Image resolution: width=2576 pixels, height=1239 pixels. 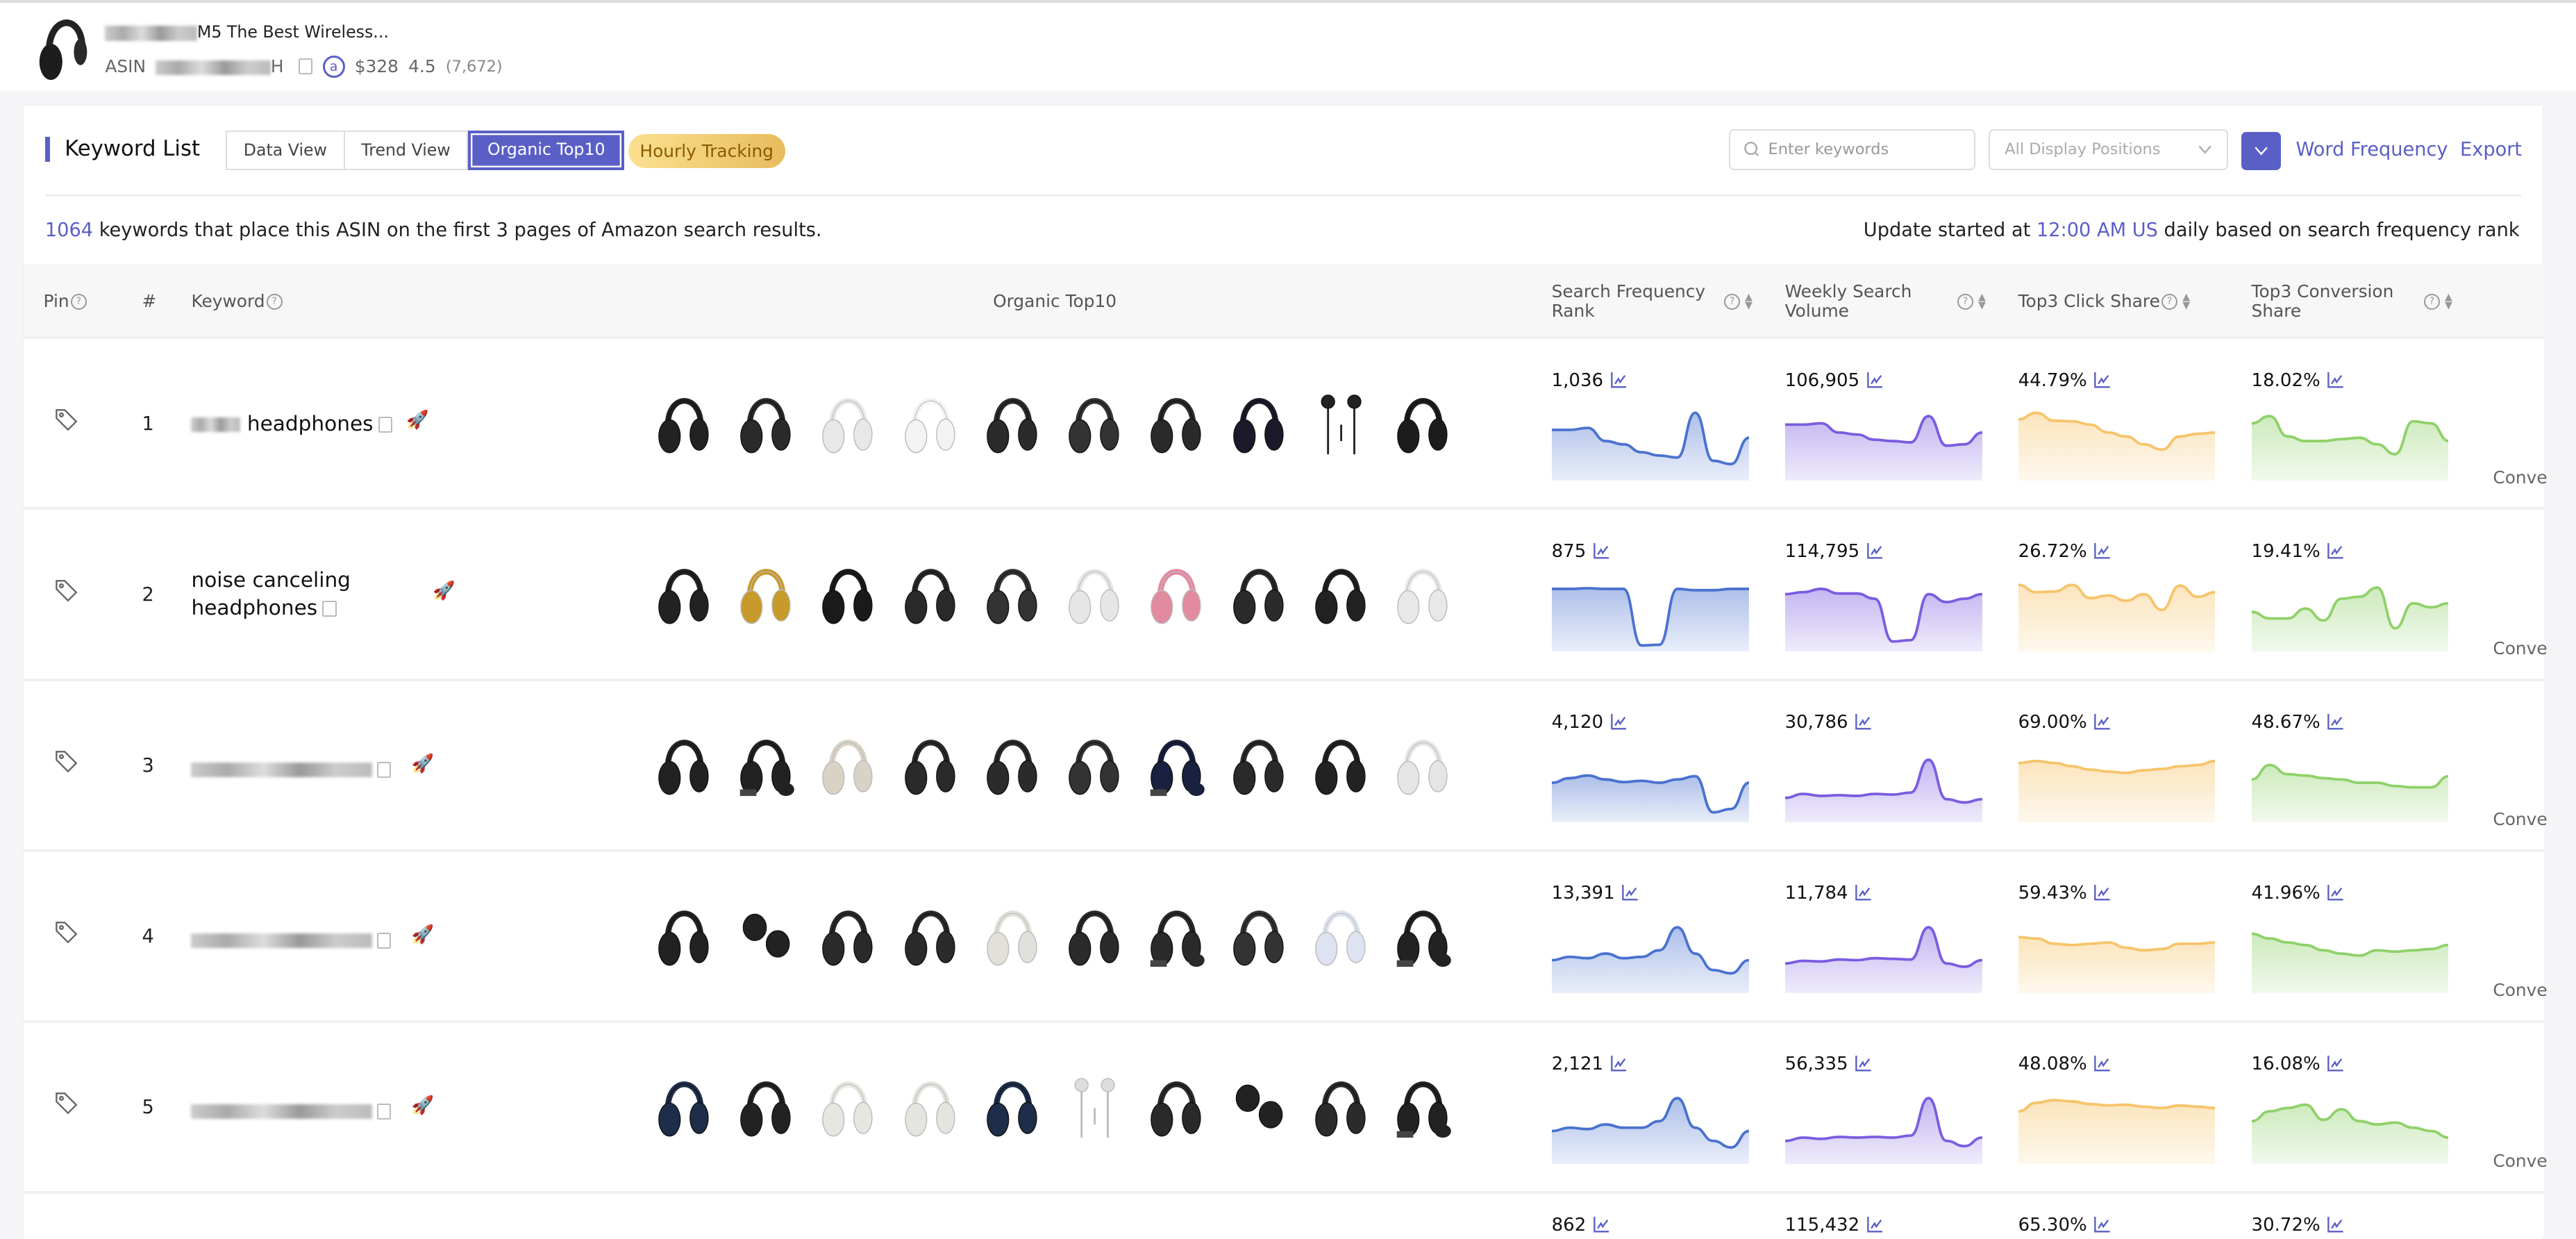 What do you see at coordinates (2104, 301) in the screenshot?
I see `header-top3-click-share: Top3 Click Share? ▲ ▼` at bounding box center [2104, 301].